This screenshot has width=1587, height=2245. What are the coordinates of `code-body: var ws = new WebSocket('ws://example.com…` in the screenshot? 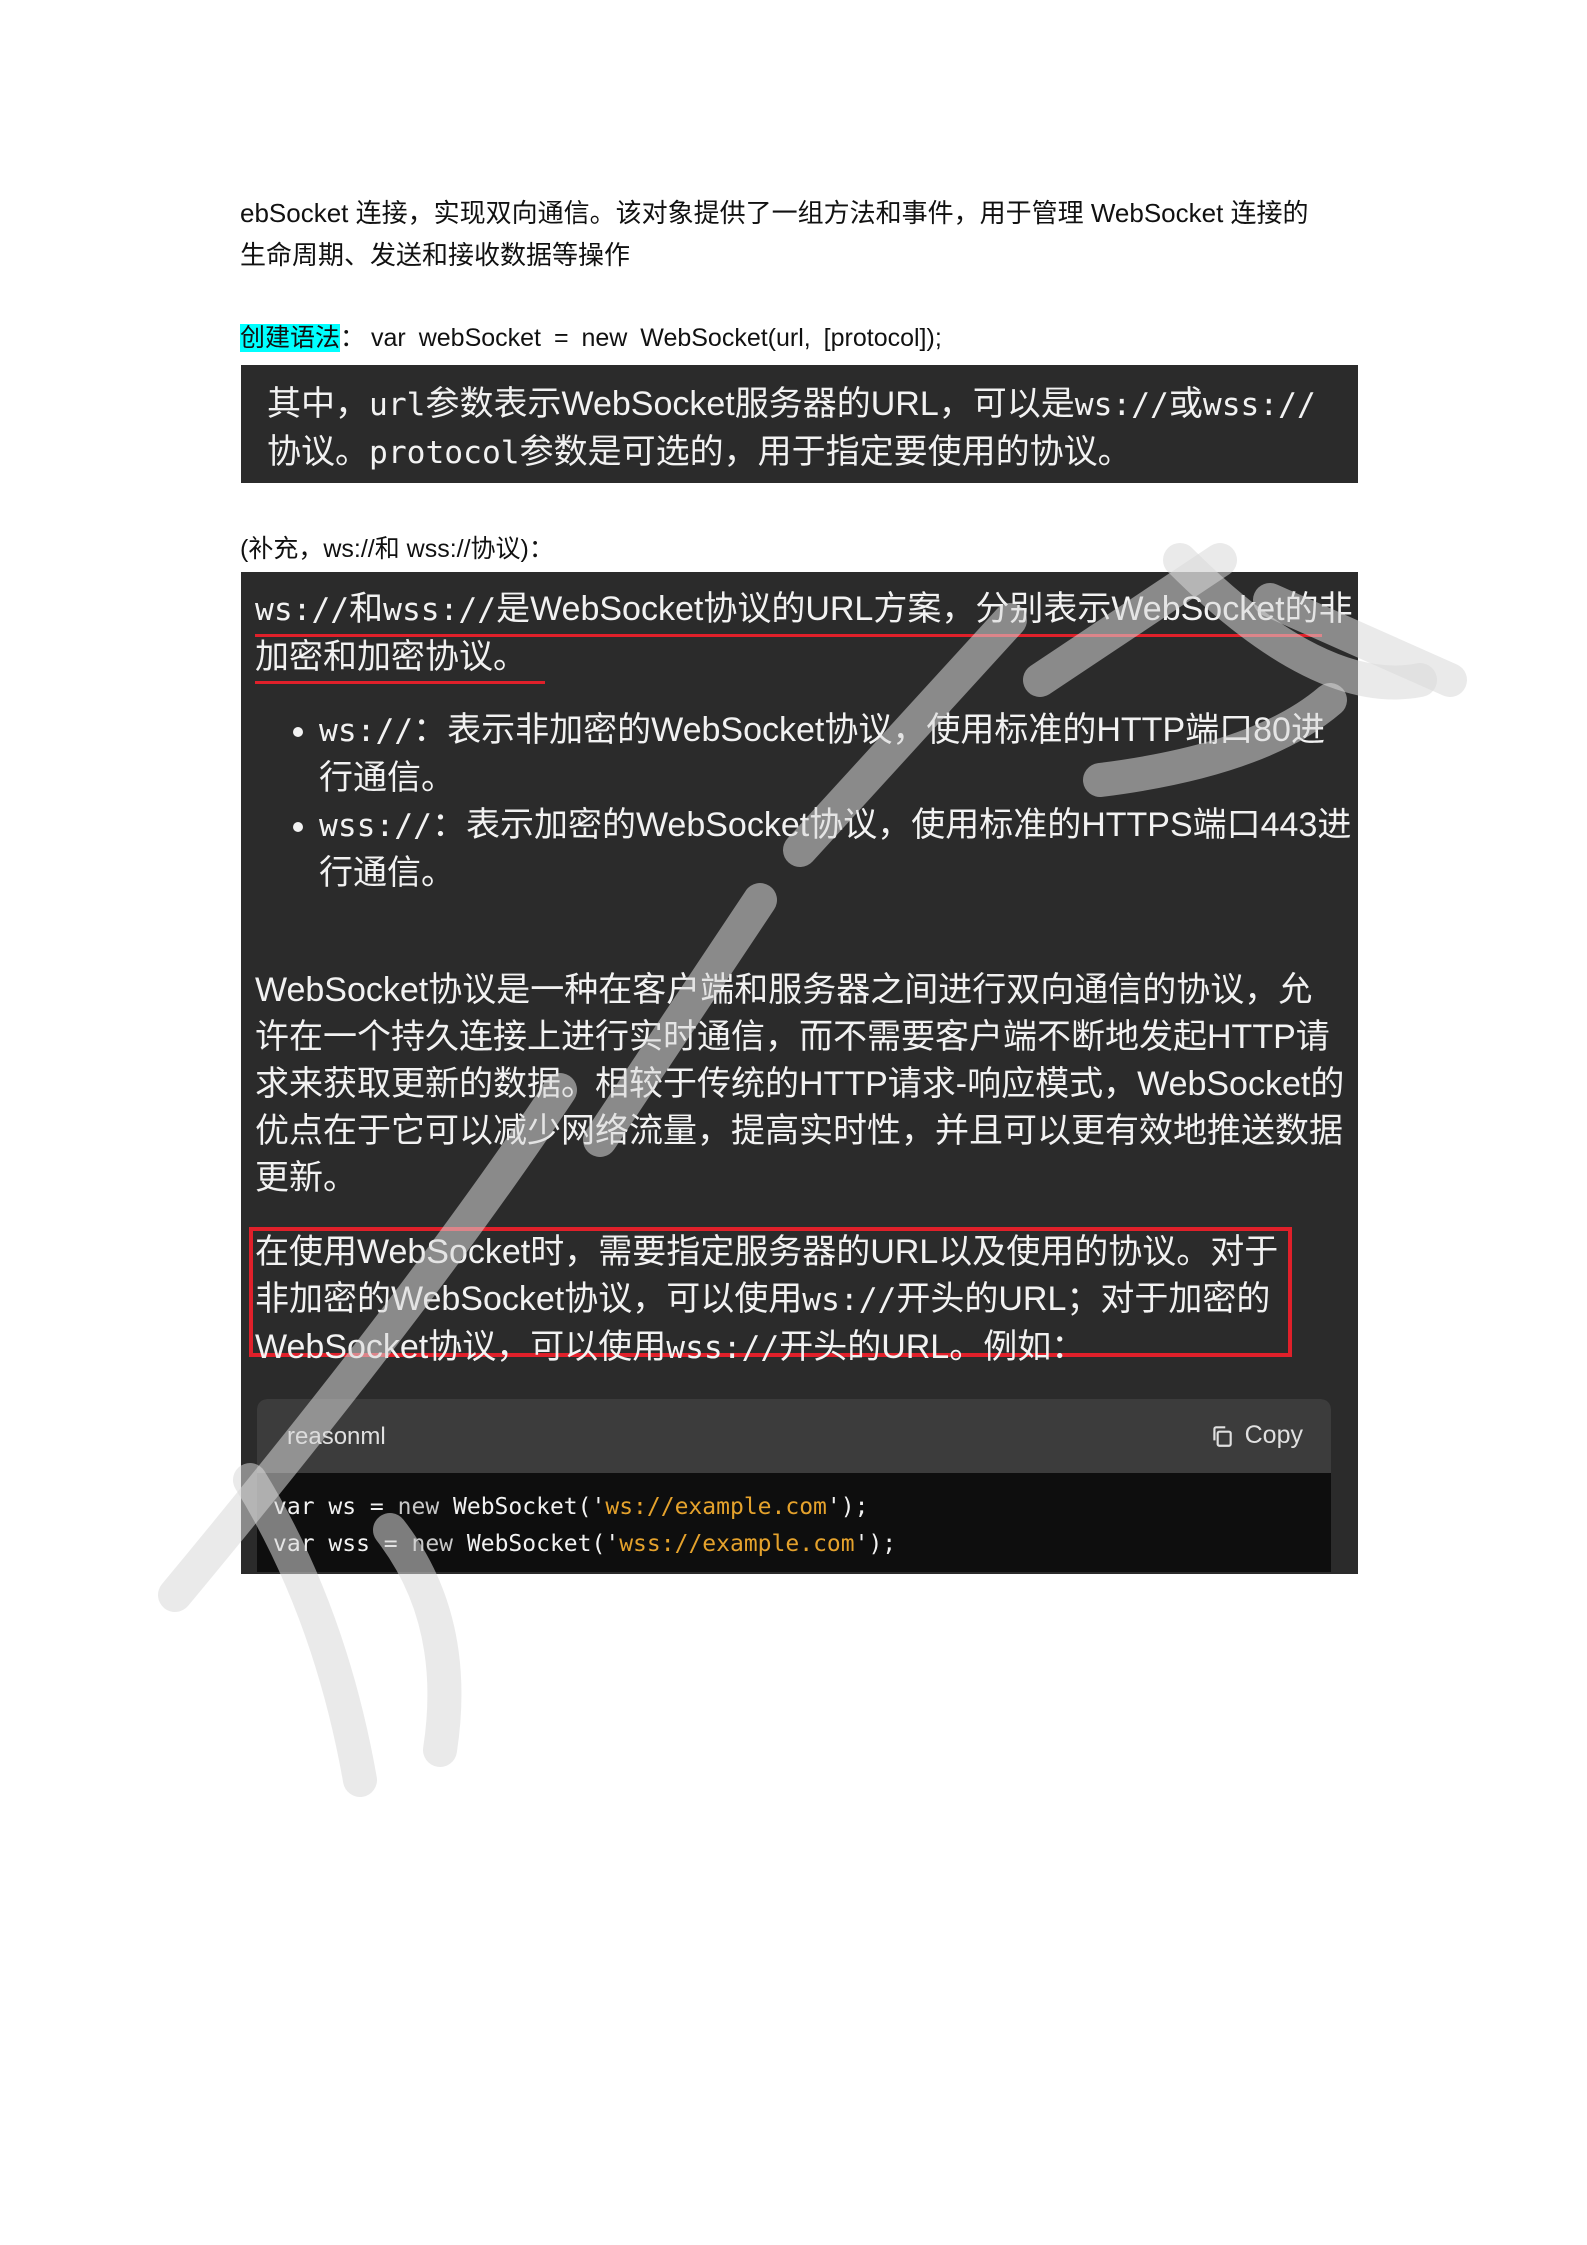 It's located at (794, 1518).